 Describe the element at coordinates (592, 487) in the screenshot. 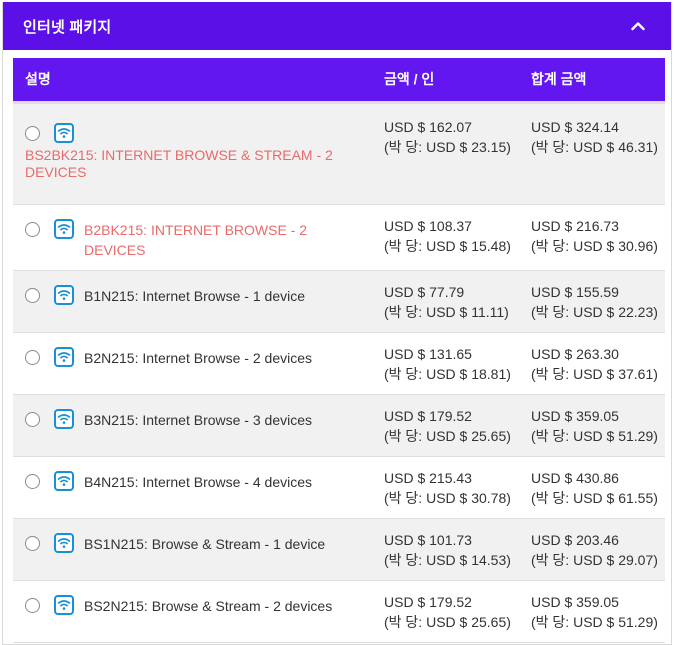

I see `total-cell: USD $ 430.86 (박 당: USD $ 61.55)` at that location.